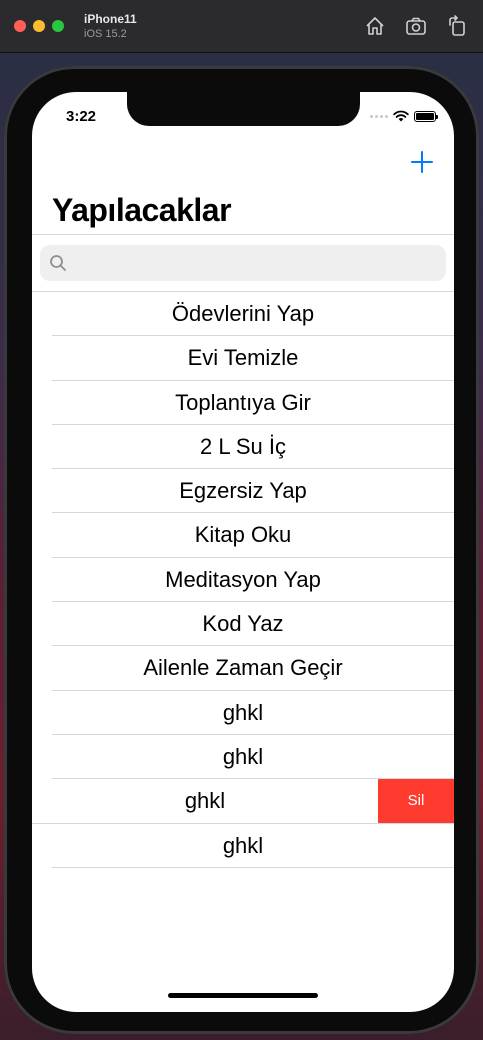  What do you see at coordinates (110, 19) in the screenshot?
I see `device-name: iPhone11` at bounding box center [110, 19].